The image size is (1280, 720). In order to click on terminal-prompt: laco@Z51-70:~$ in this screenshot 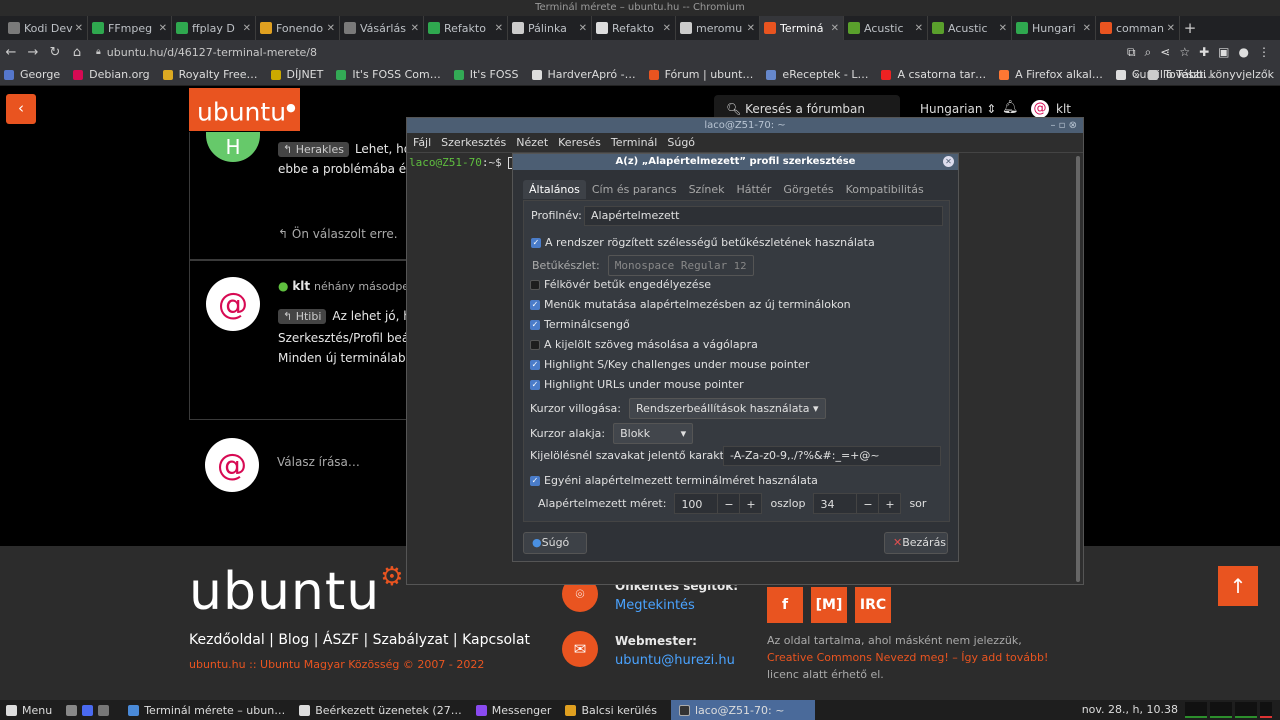, I will do `click(462, 162)`.